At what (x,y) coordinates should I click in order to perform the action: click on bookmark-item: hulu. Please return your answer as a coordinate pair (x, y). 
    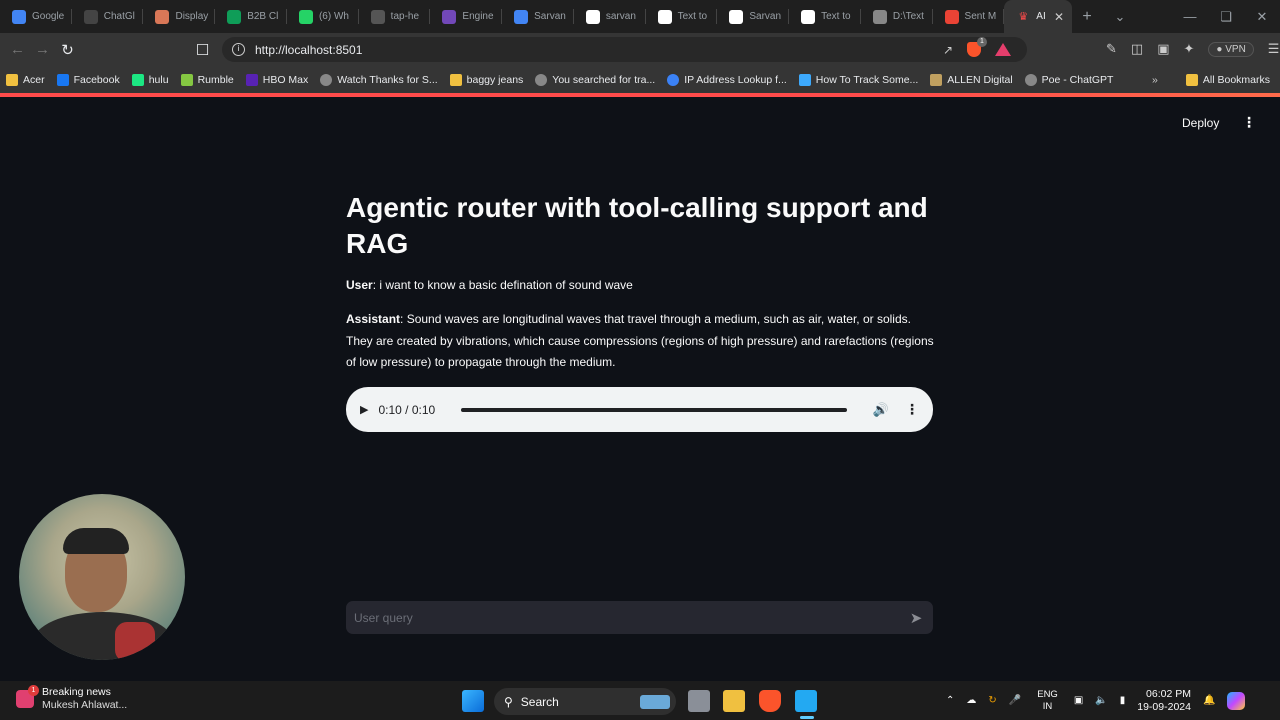
    Looking at the image, I should click on (150, 79).